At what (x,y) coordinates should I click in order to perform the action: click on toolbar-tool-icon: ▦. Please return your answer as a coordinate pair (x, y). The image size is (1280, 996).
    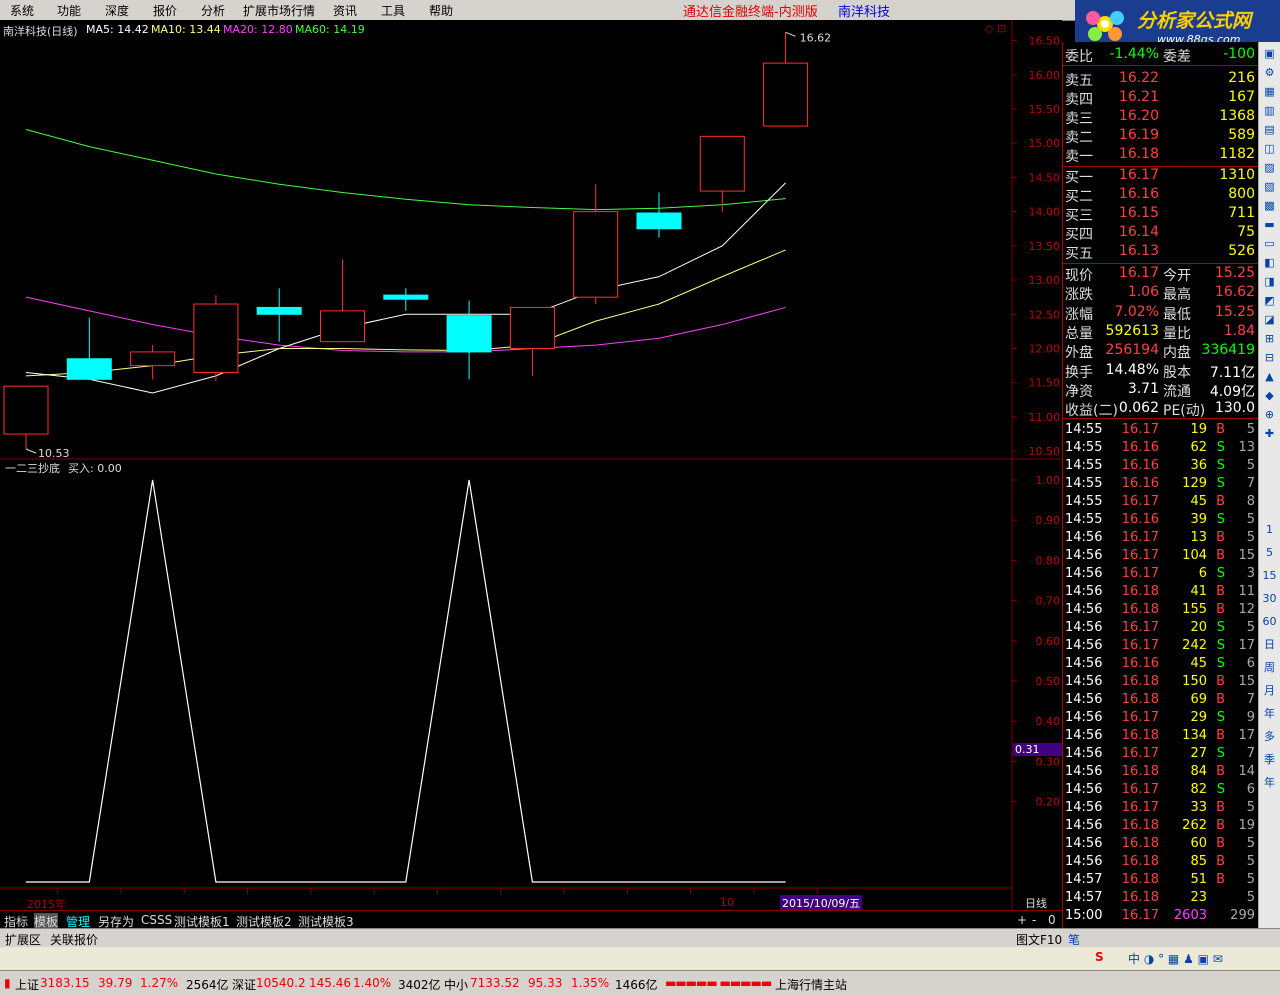
    Looking at the image, I should click on (1269, 92).